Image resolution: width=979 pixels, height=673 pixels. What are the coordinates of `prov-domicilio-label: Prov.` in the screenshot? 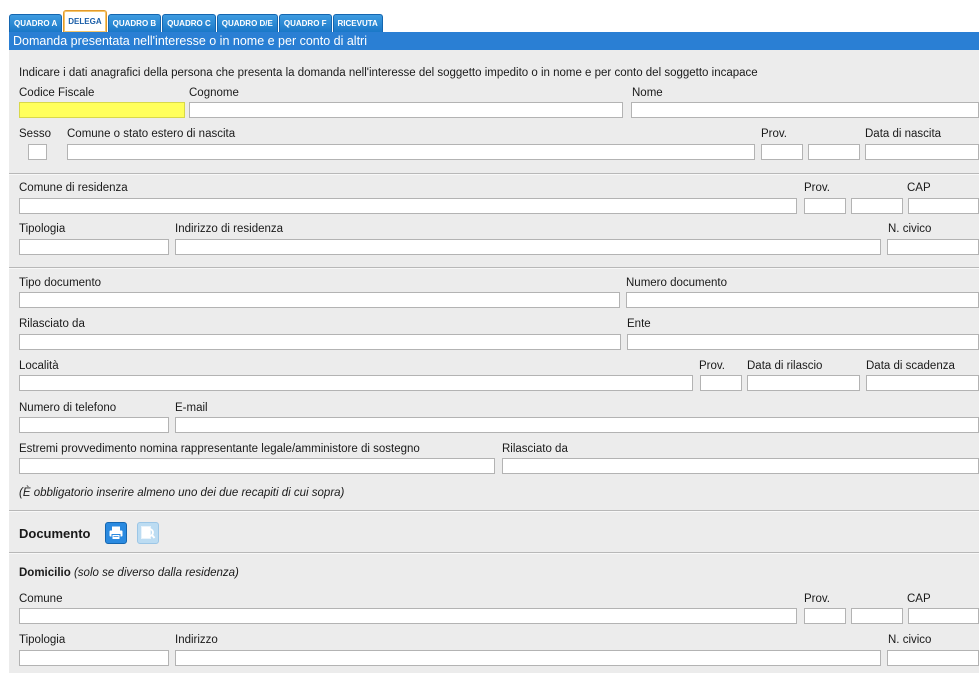 It's located at (817, 599).